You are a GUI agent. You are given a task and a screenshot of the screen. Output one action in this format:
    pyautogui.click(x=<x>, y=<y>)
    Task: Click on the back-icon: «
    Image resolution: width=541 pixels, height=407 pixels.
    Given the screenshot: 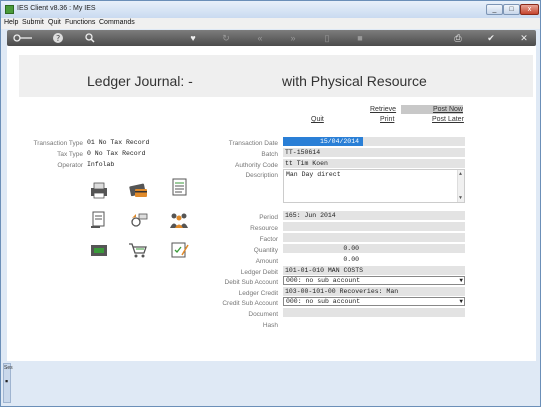 What is the action you would take?
    pyautogui.click(x=260, y=38)
    